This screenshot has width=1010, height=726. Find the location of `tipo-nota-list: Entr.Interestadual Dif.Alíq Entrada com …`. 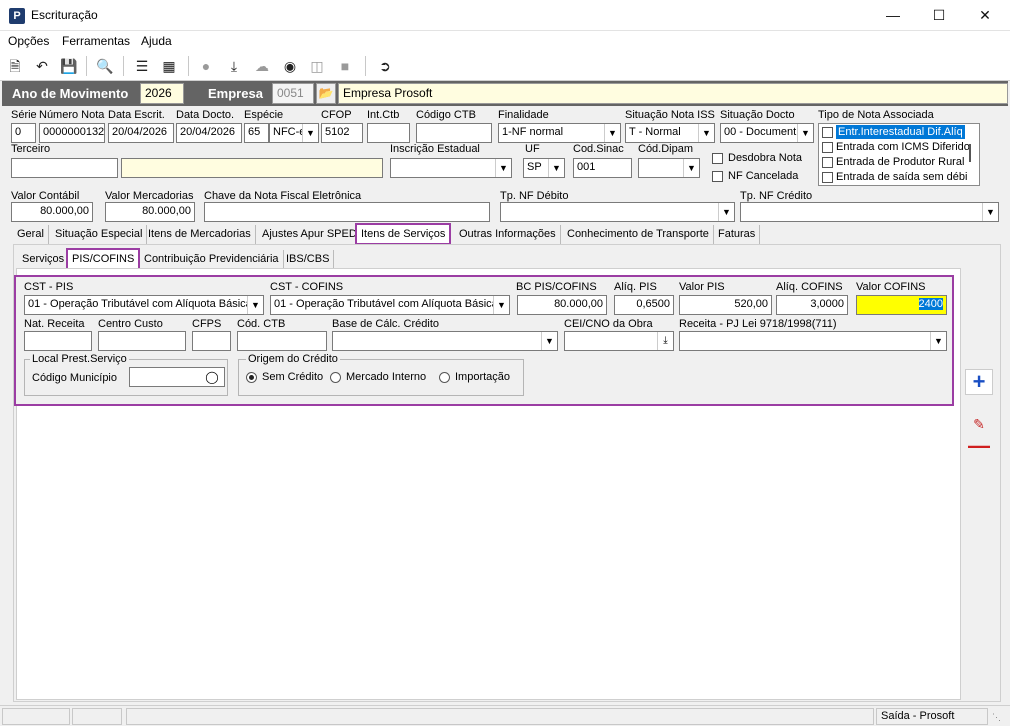

tipo-nota-list: Entr.Interestadual Dif.Alíq Entrada com … is located at coordinates (899, 154).